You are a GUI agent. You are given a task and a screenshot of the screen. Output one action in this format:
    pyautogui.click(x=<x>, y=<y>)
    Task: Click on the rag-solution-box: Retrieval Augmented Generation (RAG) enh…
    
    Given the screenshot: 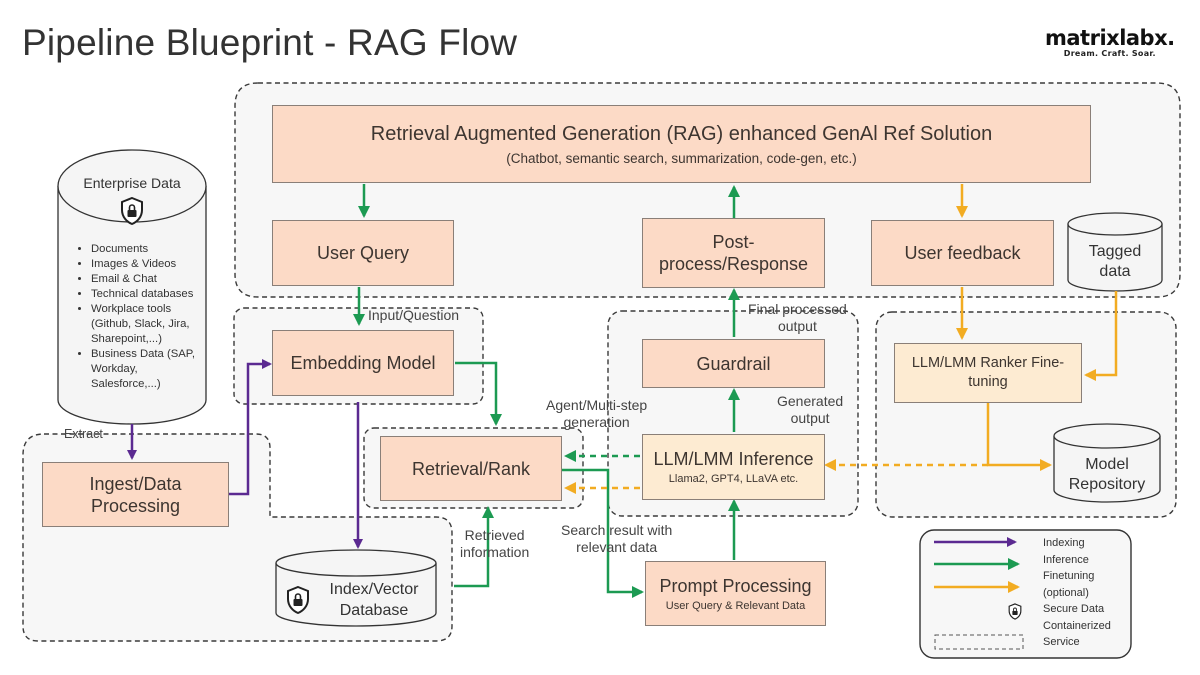 What is the action you would take?
    pyautogui.click(x=681, y=144)
    